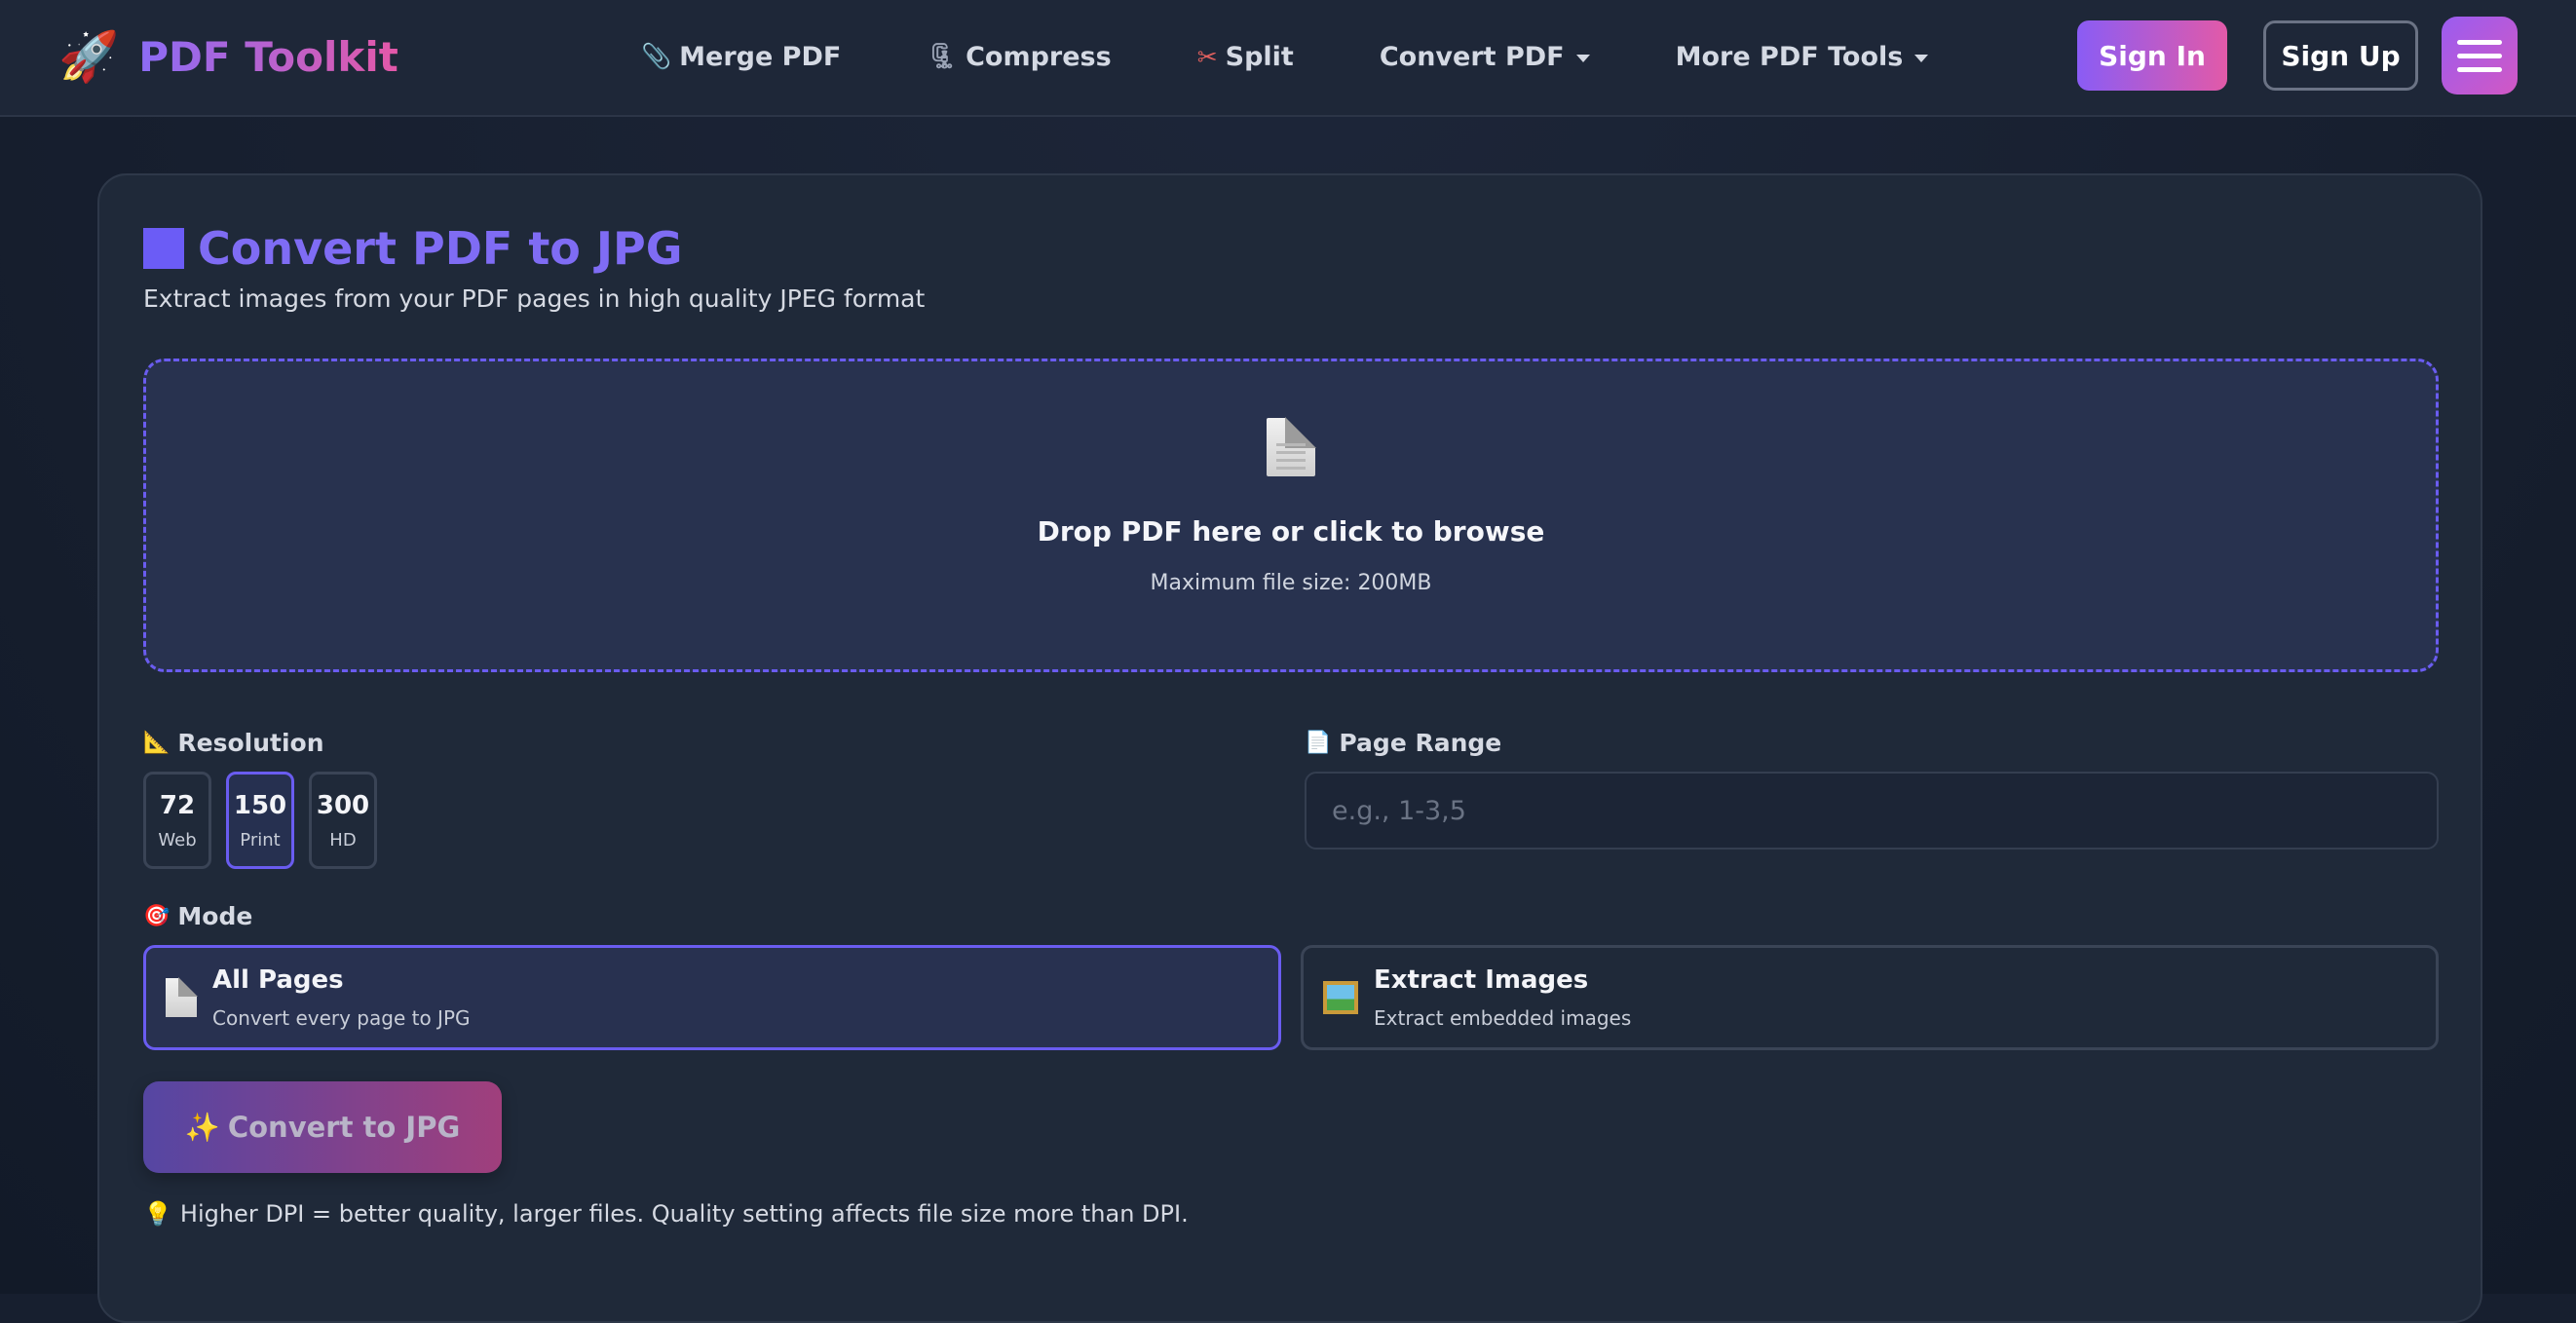  I want to click on paperclip-icon: 📎, so click(656, 56).